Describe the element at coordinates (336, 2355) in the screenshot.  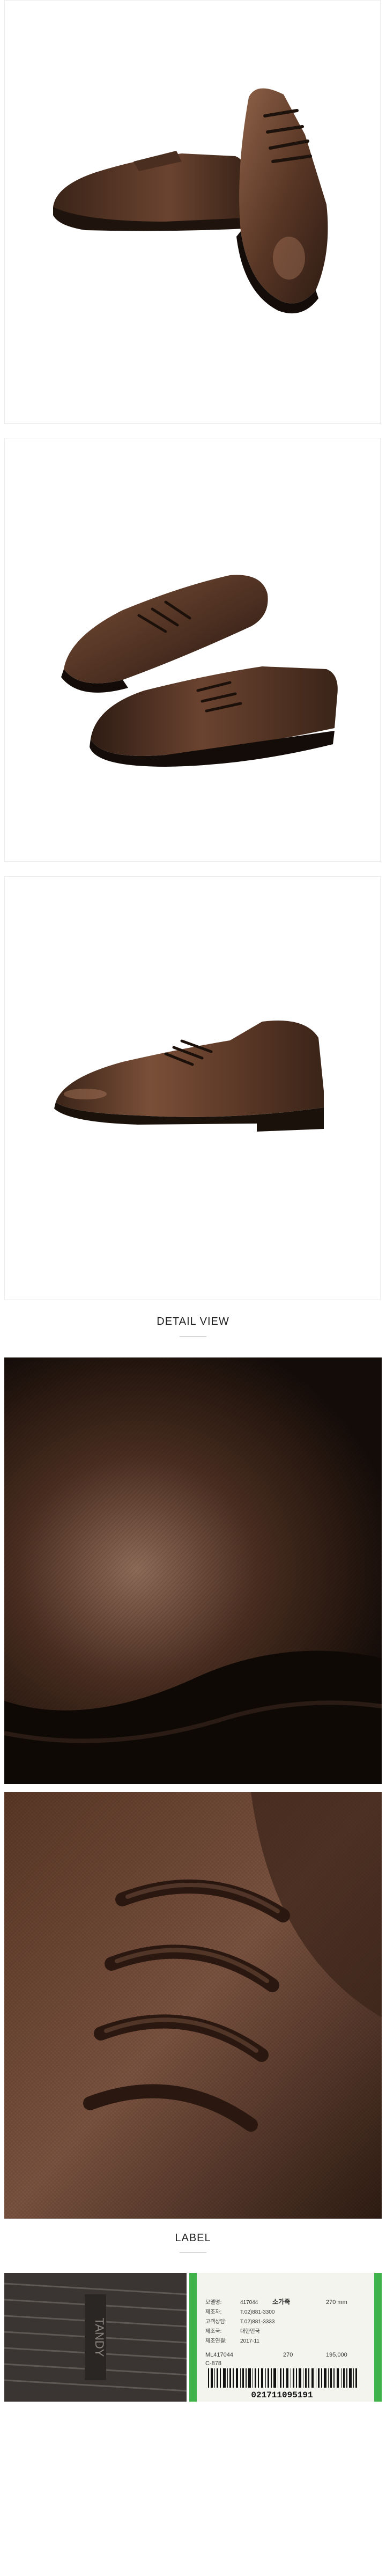
I see `tag-price: 195,000` at that location.